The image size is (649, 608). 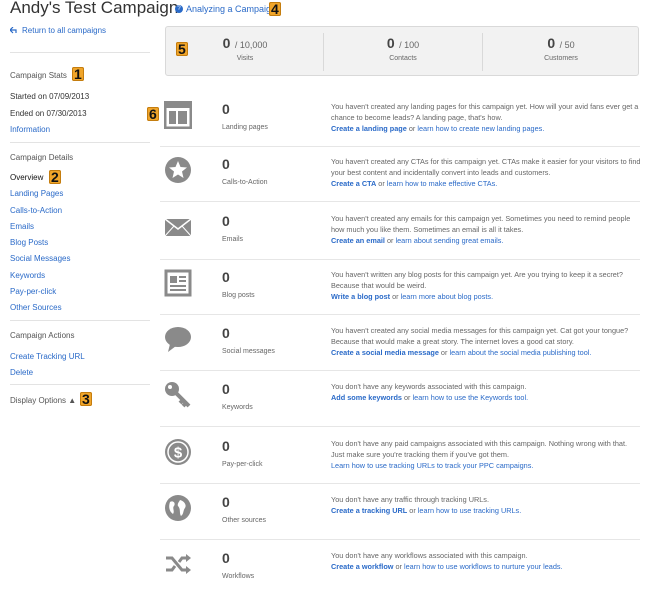 What do you see at coordinates (178, 564) in the screenshot?
I see `shuffle-icon` at bounding box center [178, 564].